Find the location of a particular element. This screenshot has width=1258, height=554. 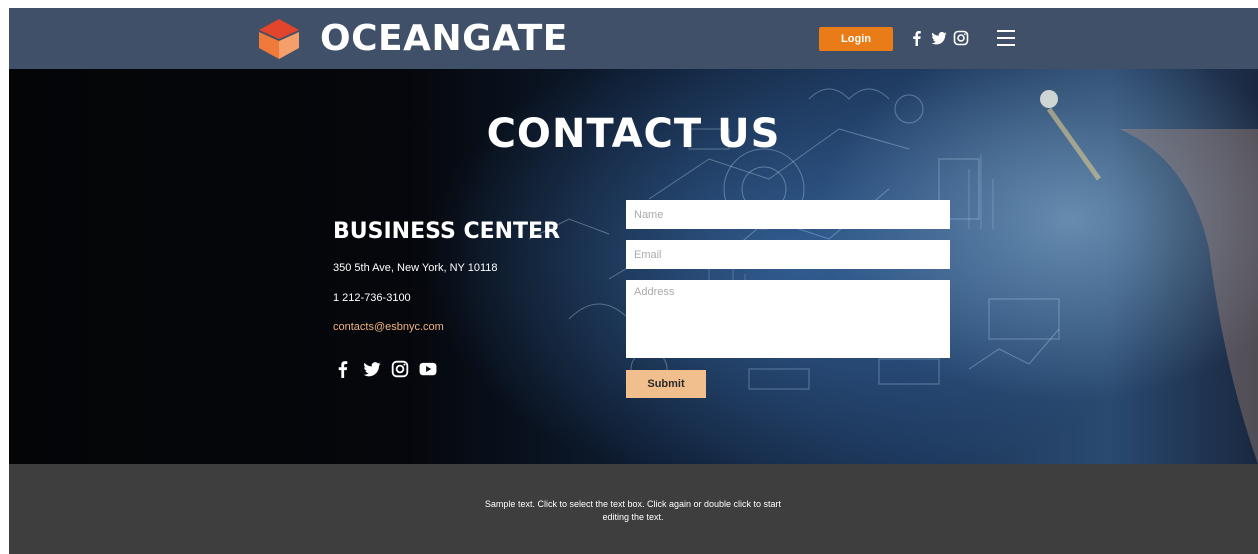

hamburger-menu-icon is located at coordinates (1006, 38).